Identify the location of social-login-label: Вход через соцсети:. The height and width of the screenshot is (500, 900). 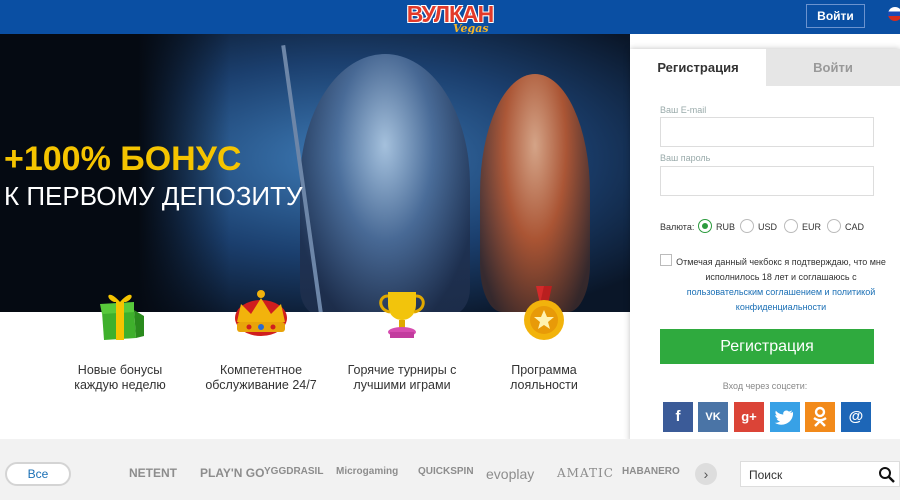
(765, 386).